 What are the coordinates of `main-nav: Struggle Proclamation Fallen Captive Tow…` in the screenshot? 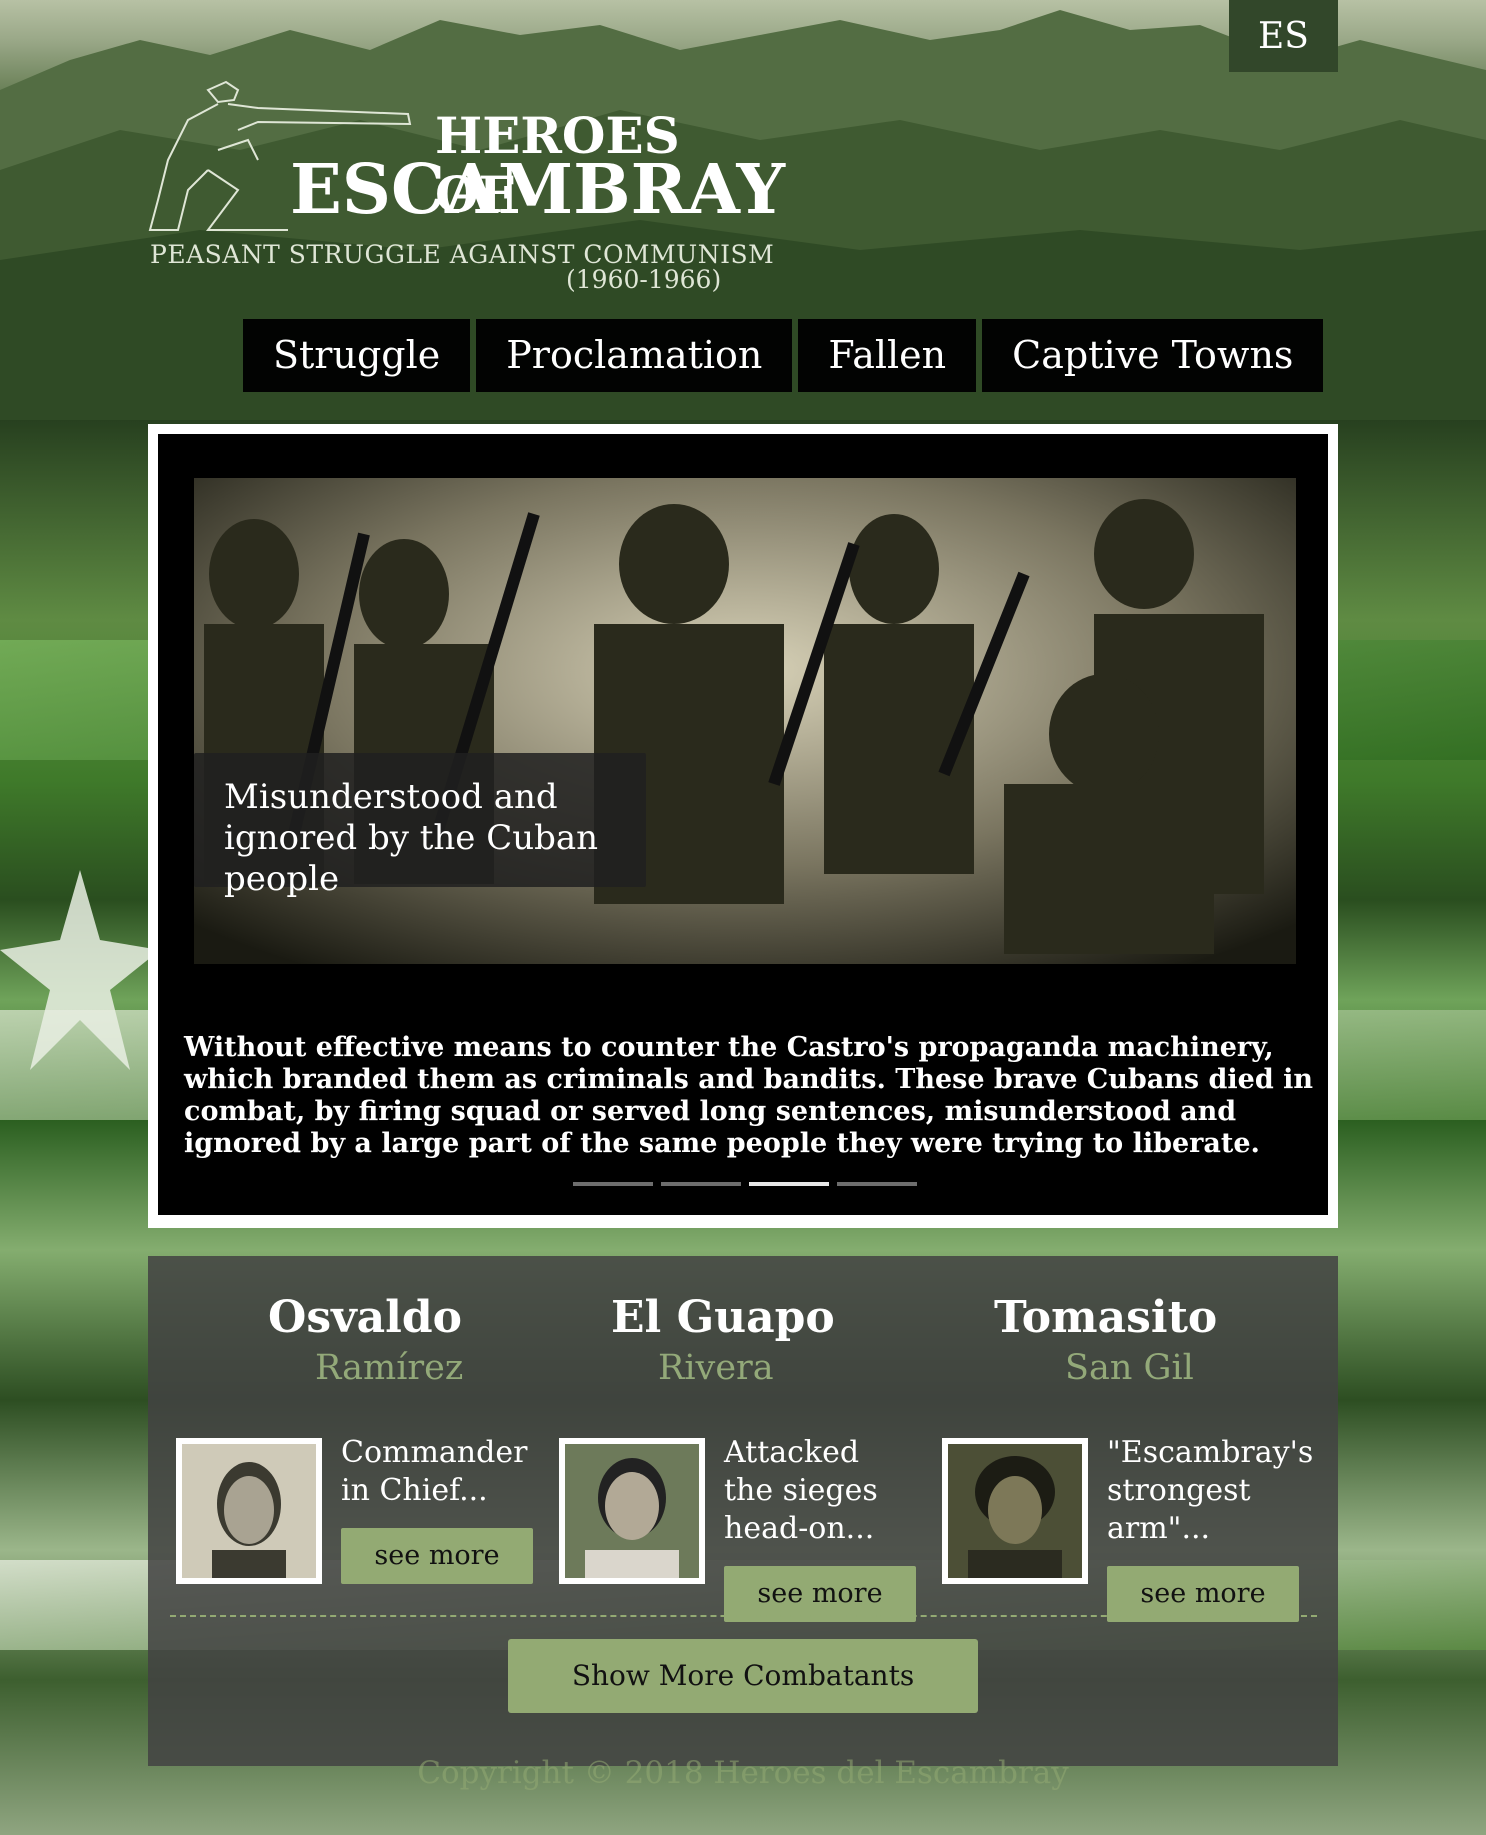 It's located at (783, 355).